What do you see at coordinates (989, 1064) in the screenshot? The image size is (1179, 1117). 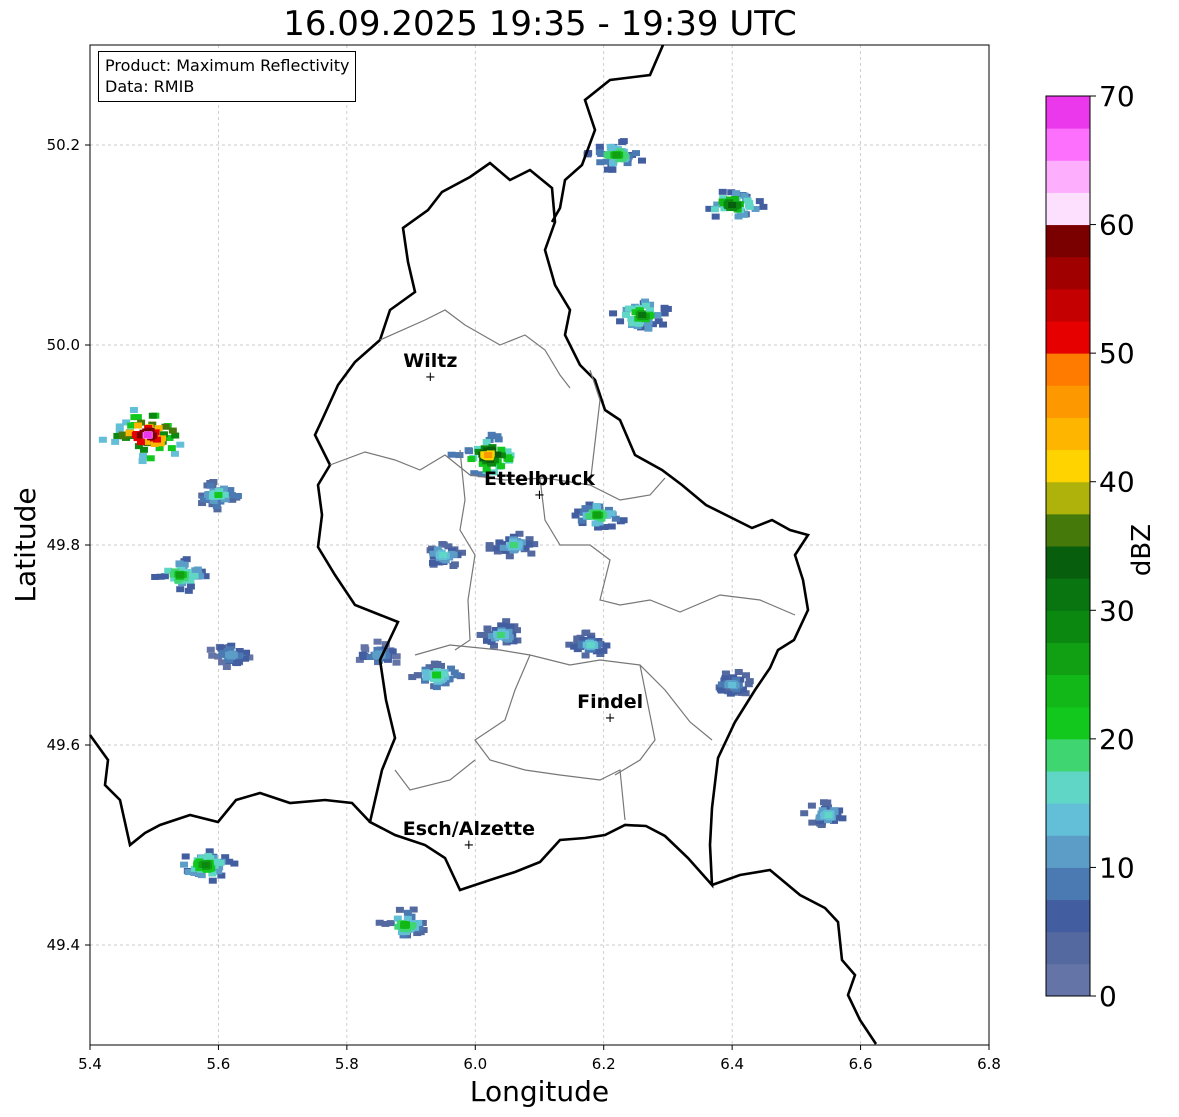 I see `x-tick-label: 6.8` at bounding box center [989, 1064].